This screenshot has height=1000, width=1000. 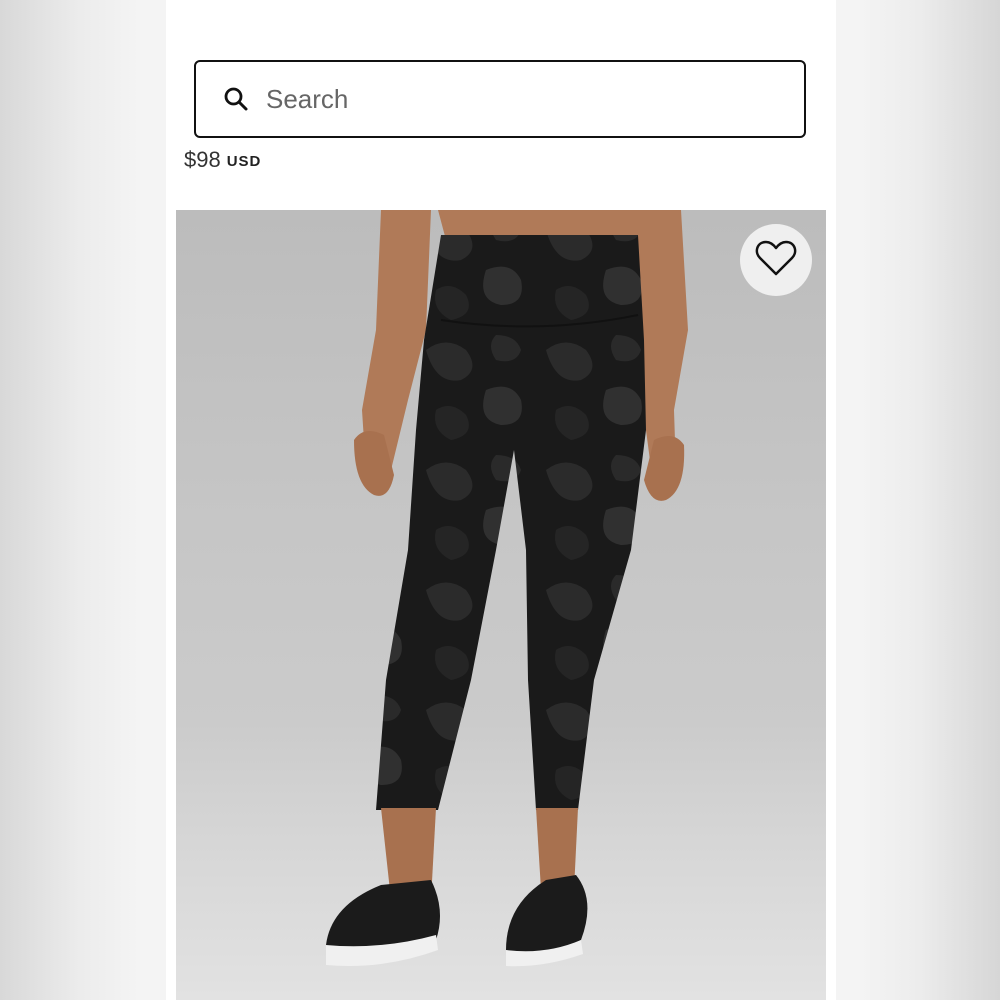 I want to click on search-input, so click(x=534, y=99).